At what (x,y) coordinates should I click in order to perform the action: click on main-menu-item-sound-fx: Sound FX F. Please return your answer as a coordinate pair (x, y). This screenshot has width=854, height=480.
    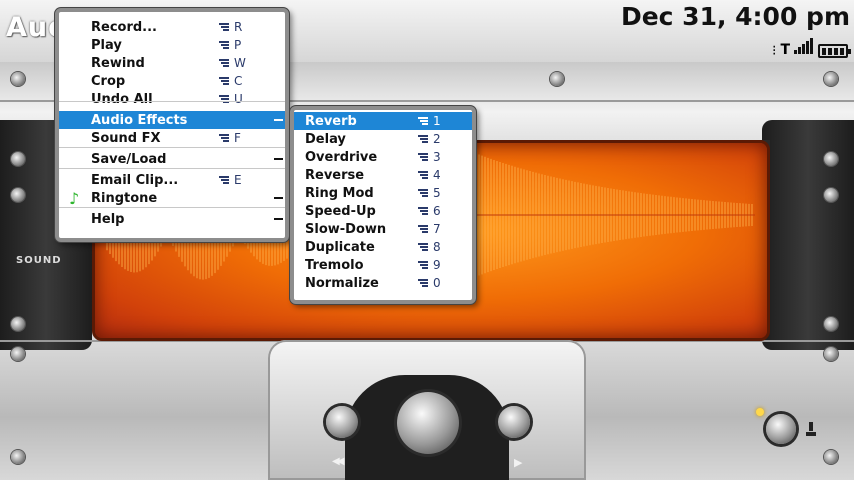
    Looking at the image, I should click on (172, 138).